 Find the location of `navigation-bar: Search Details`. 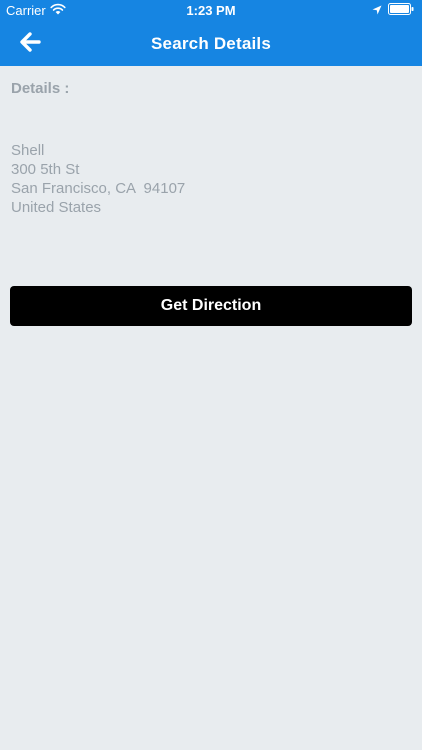

navigation-bar: Search Details is located at coordinates (211, 44).